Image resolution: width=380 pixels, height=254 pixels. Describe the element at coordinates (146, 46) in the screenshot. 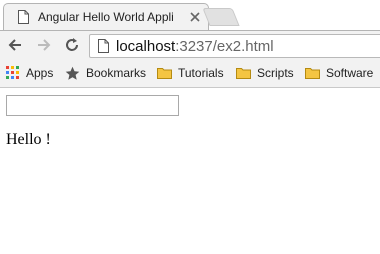

I see `url-host: localhost` at that location.